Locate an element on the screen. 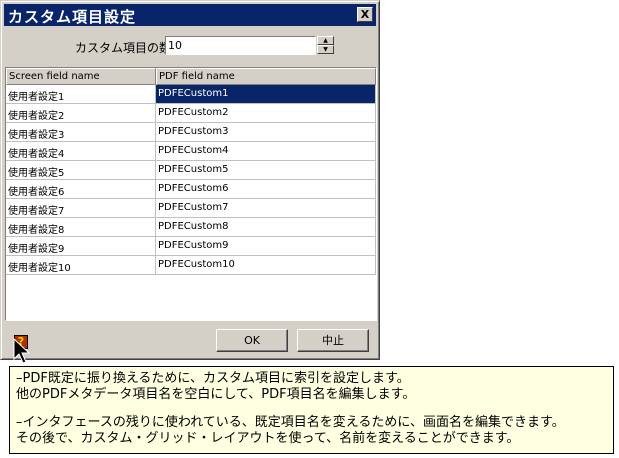  pdf-field-cell: PDFECustom3 is located at coordinates (266, 132).